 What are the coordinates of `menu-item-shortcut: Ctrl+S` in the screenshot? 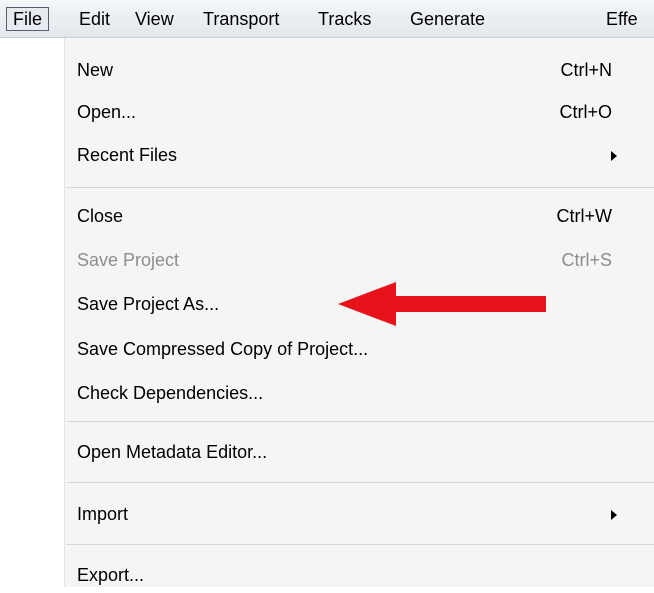 It's located at (586, 260).